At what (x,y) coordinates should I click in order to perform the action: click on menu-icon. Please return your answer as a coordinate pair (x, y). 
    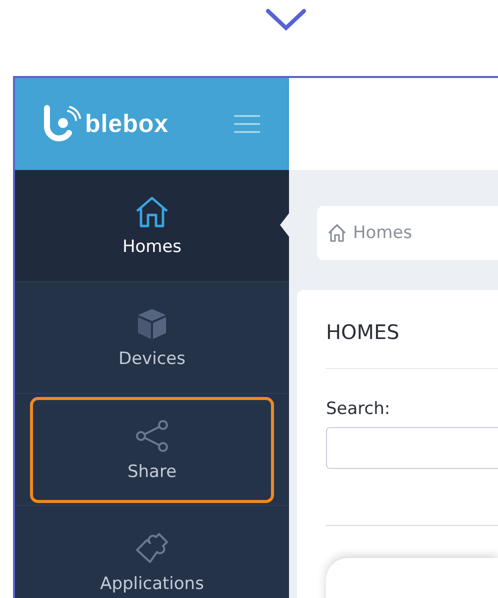
    Looking at the image, I should click on (247, 124).